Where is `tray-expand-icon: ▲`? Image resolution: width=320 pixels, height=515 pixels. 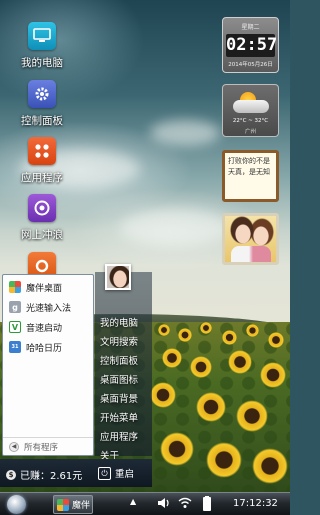
tray-expand-icon: ▲ is located at coordinates (133, 501).